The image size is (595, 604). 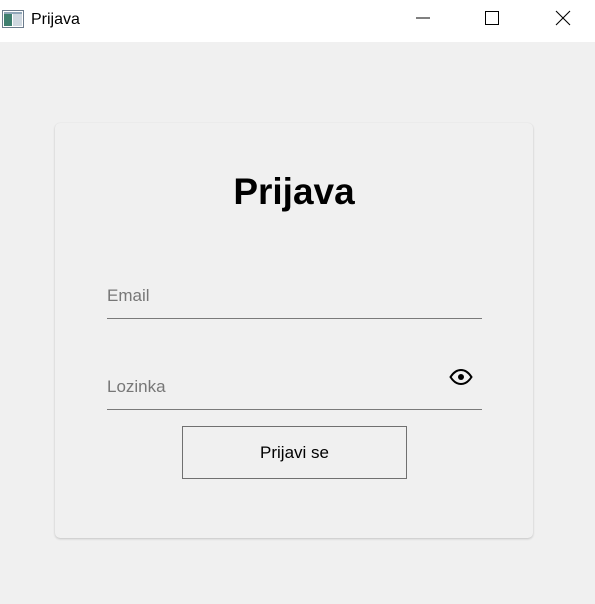 I want to click on email-field, so click(x=294, y=296).